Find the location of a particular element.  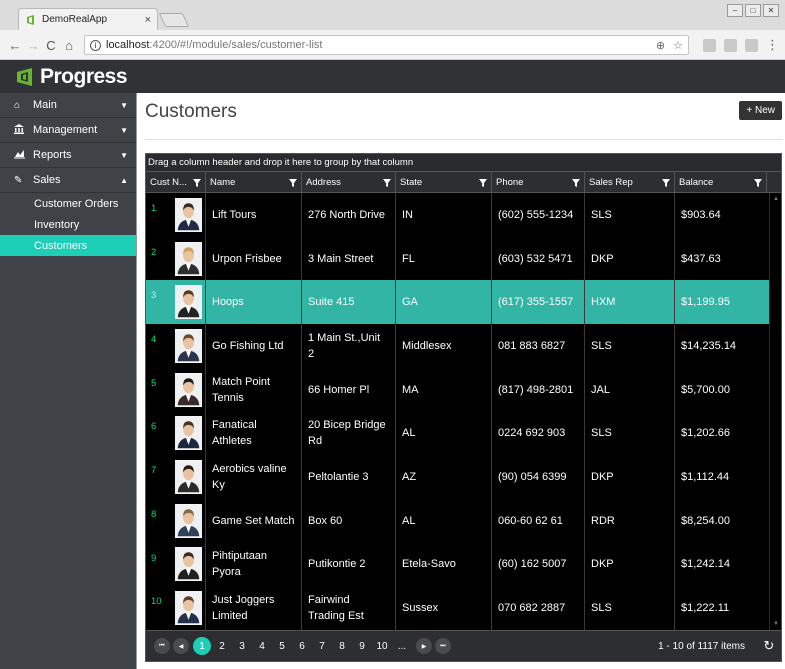

column-header: Sales Rep is located at coordinates (630, 182).